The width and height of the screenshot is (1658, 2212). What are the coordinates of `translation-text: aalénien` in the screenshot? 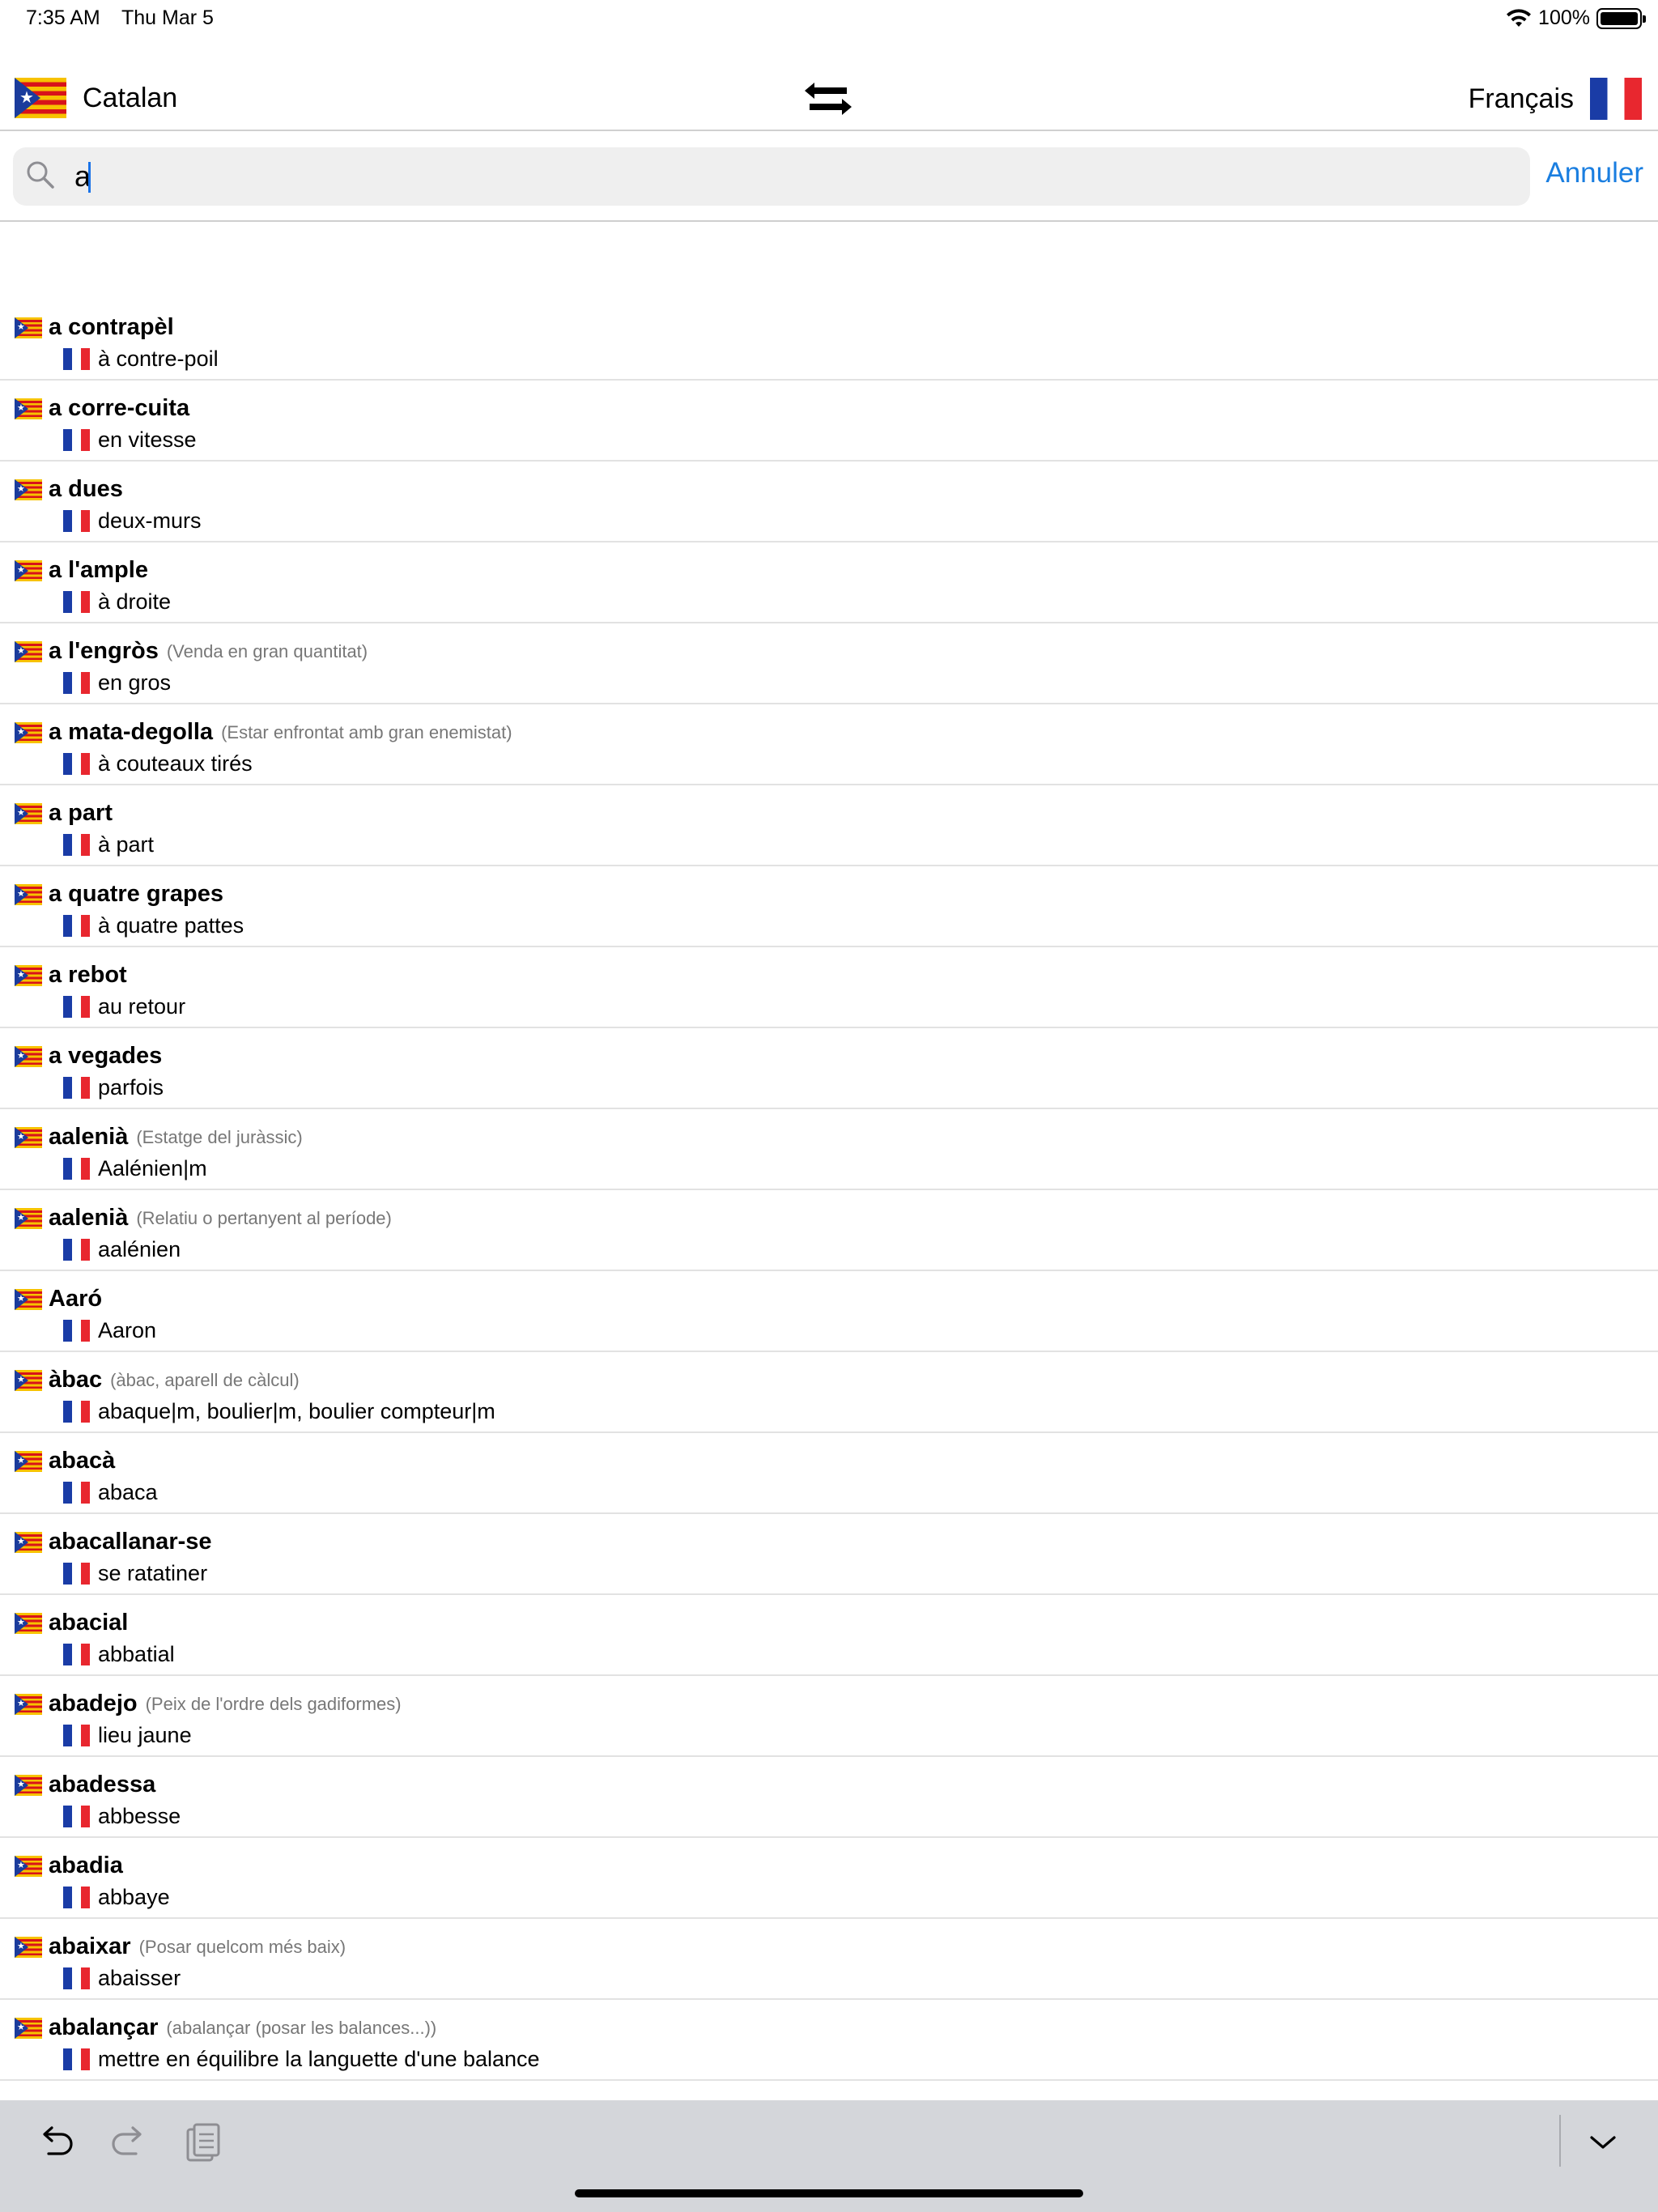 It's located at (139, 1249).